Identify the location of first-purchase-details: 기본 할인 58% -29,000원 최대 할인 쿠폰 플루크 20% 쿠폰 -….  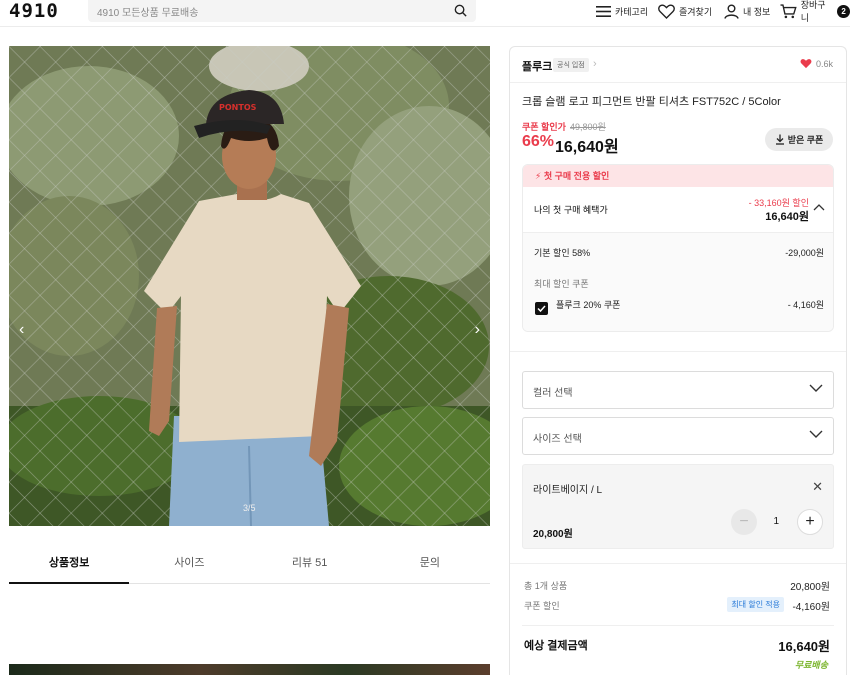
(678, 282).